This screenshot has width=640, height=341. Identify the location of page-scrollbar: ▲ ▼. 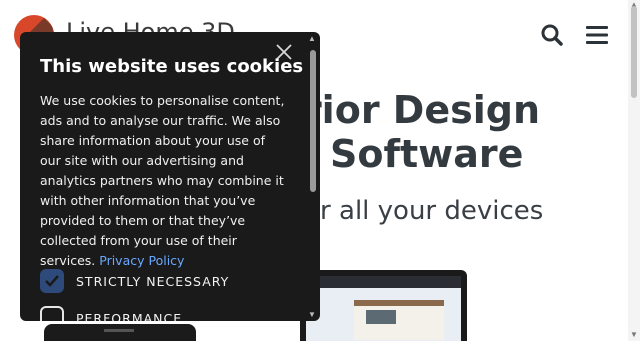
(634, 170).